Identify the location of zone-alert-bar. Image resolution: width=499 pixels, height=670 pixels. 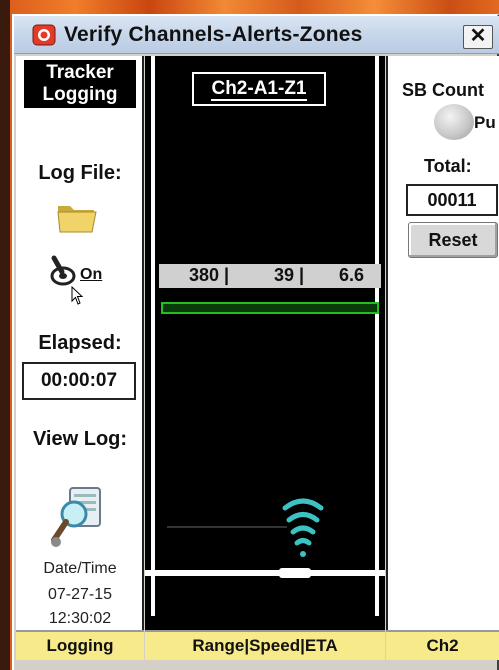
(270, 308).